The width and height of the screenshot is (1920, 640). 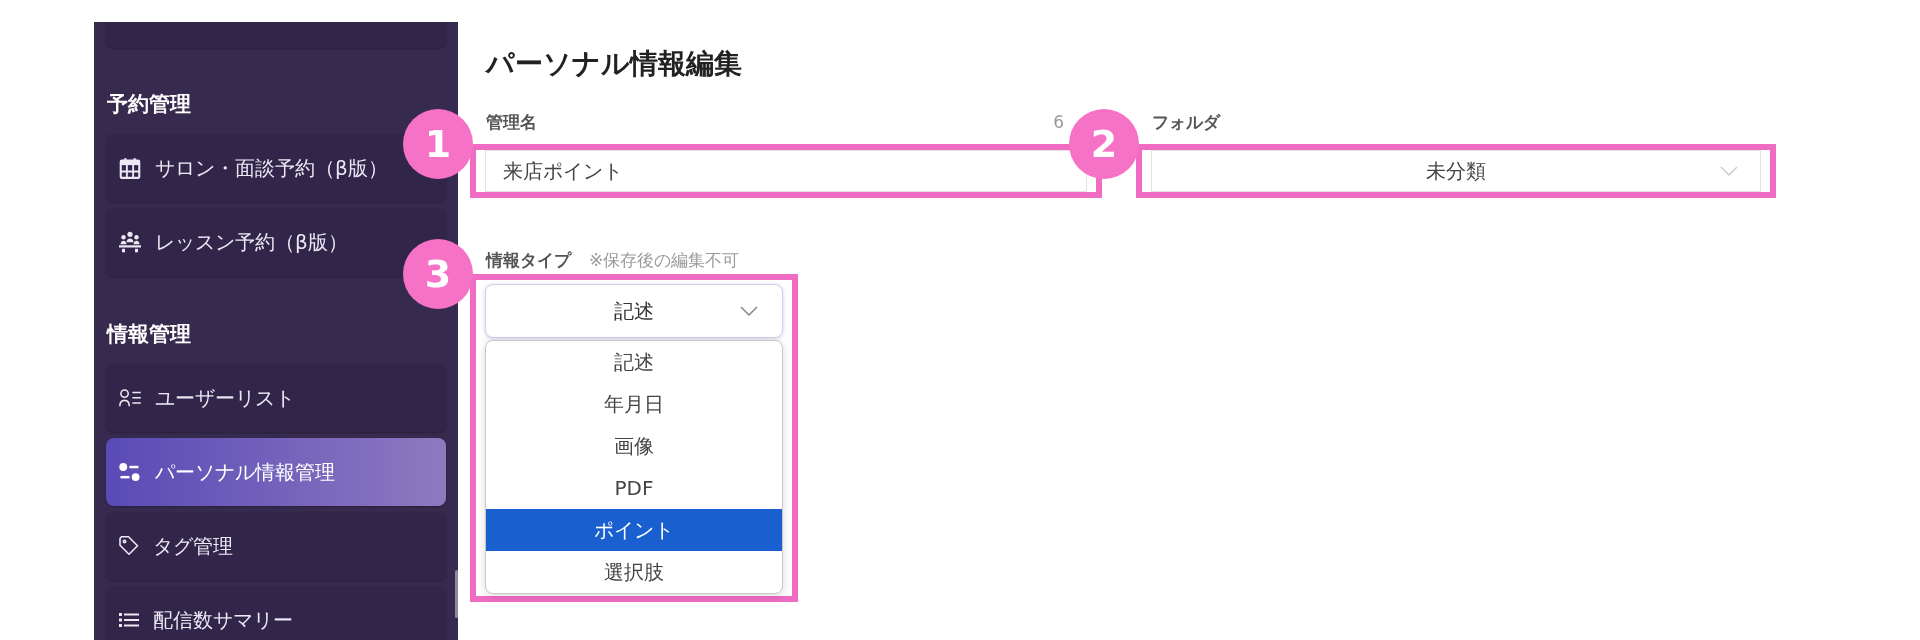 What do you see at coordinates (634, 572) in the screenshot?
I see `dropdown-option: 選択肢` at bounding box center [634, 572].